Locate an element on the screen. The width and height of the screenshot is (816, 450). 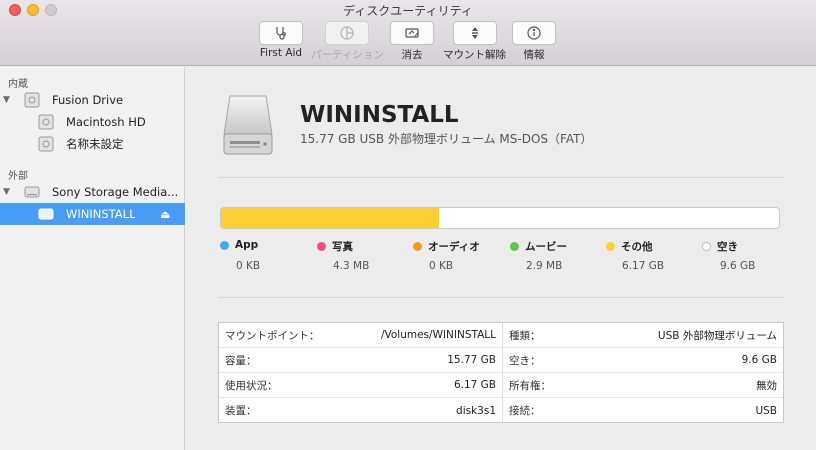
info-key: 種類： is located at coordinates (525, 335).